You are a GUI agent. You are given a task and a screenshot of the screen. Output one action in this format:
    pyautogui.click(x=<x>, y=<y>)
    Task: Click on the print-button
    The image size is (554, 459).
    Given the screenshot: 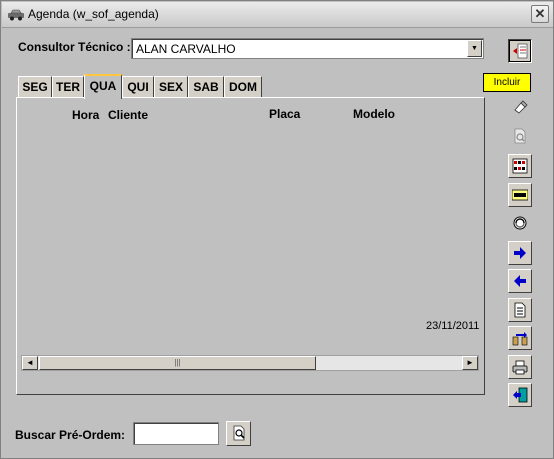 What is the action you would take?
    pyautogui.click(x=520, y=367)
    